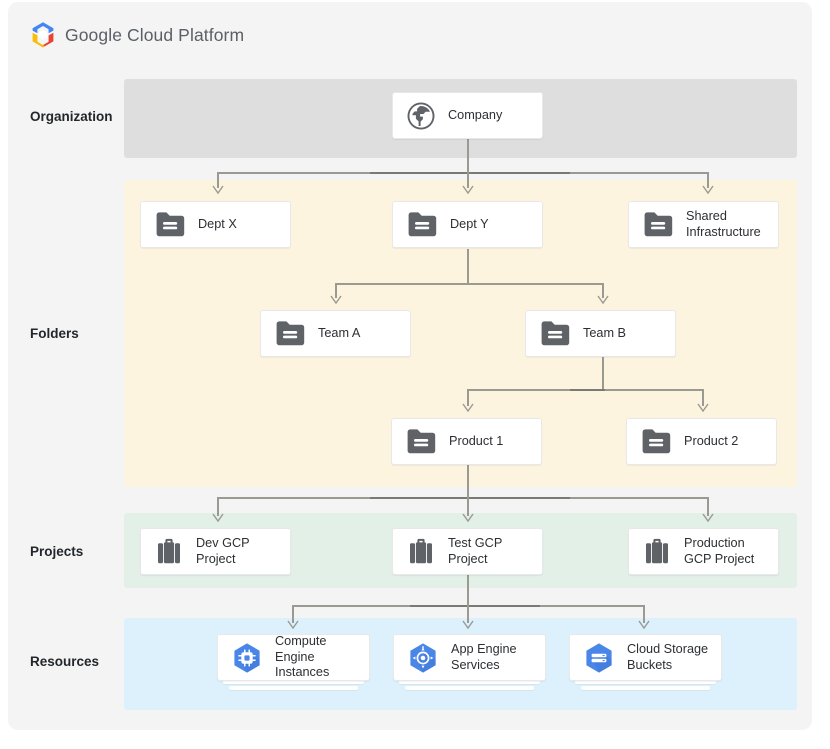 The width and height of the screenshot is (830, 749). Describe the element at coordinates (468, 625) in the screenshot. I see `arrow-head-app-engine-services` at that location.